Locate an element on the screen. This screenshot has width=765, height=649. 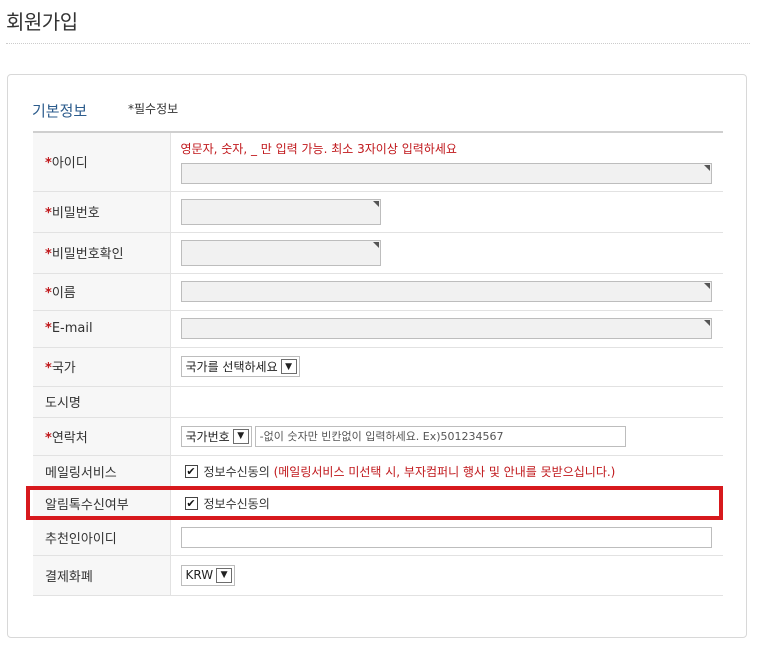
mailing-option-label: 정보수신동의 is located at coordinates (236, 471).